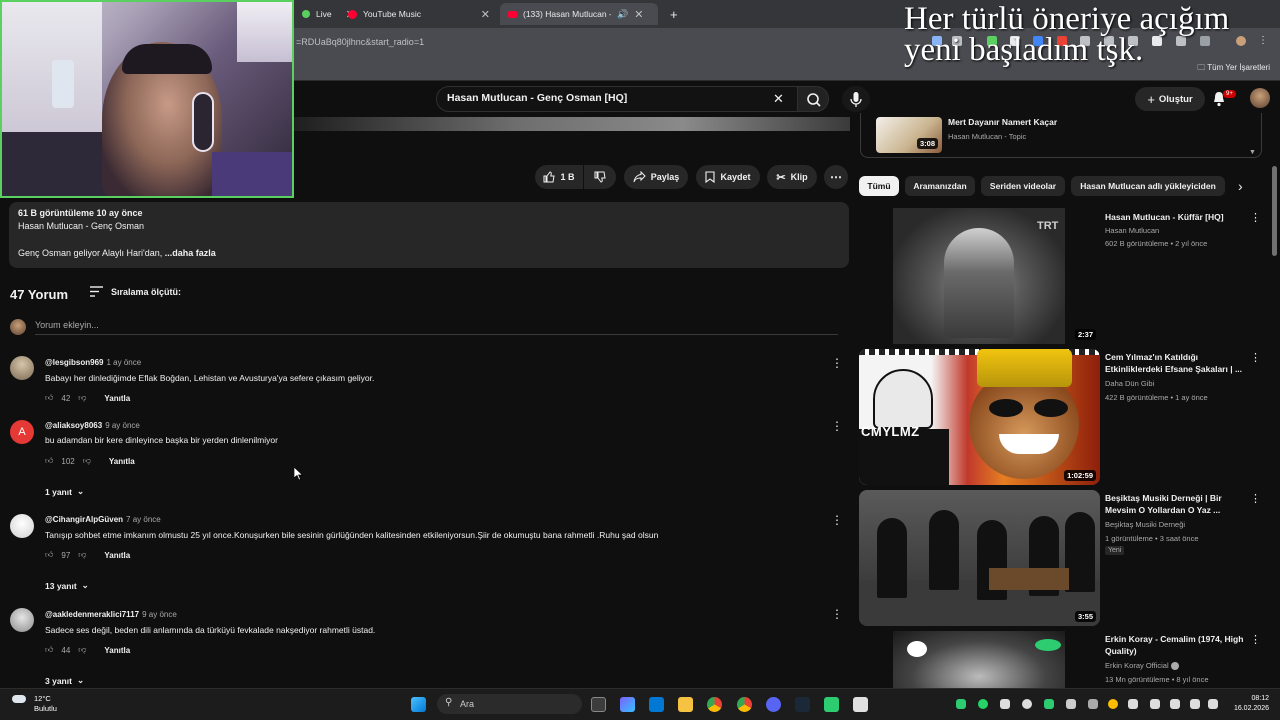 Image resolution: width=1280 pixels, height=720 pixels. I want to click on sort-comments-button: Sıralama ölçütü:, so click(135, 291).